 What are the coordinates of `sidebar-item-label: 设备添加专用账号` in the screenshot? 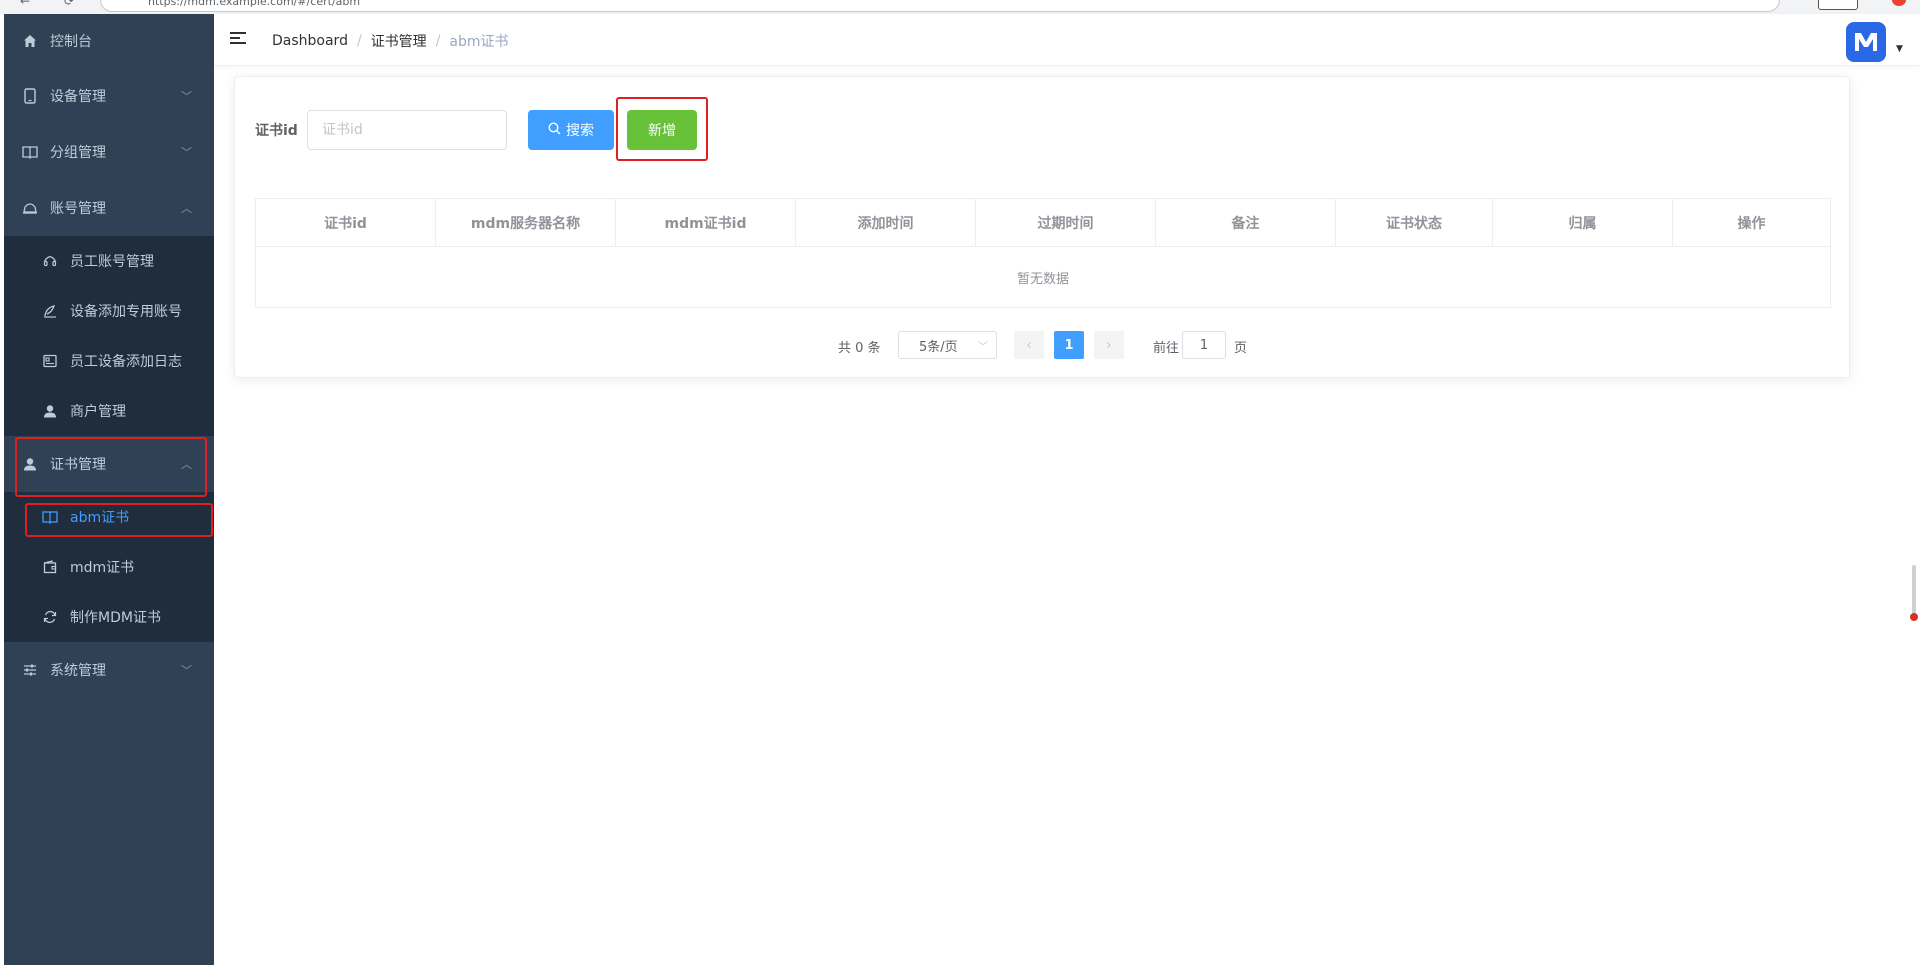 It's located at (126, 312).